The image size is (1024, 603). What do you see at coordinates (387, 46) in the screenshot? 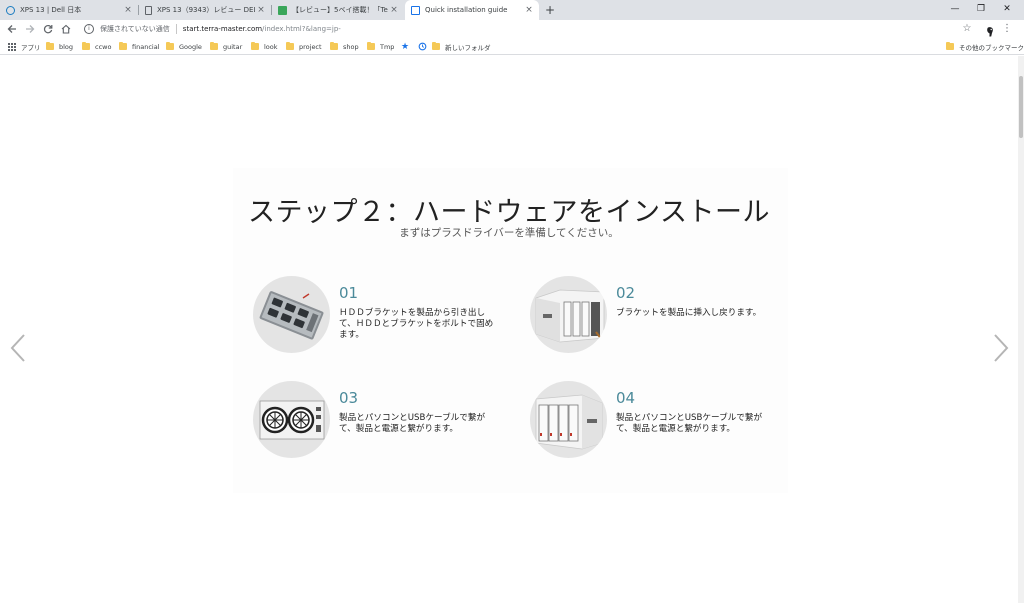
I see `bookmark-label: Tmp` at bounding box center [387, 46].